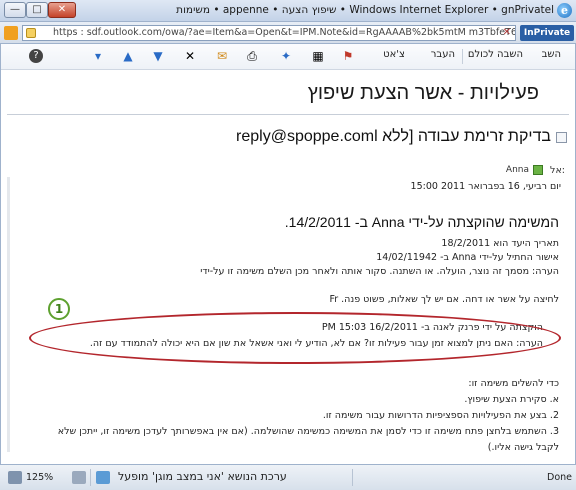 The image size is (576, 490). I want to click on stop-icon: ✕, so click(507, 33).